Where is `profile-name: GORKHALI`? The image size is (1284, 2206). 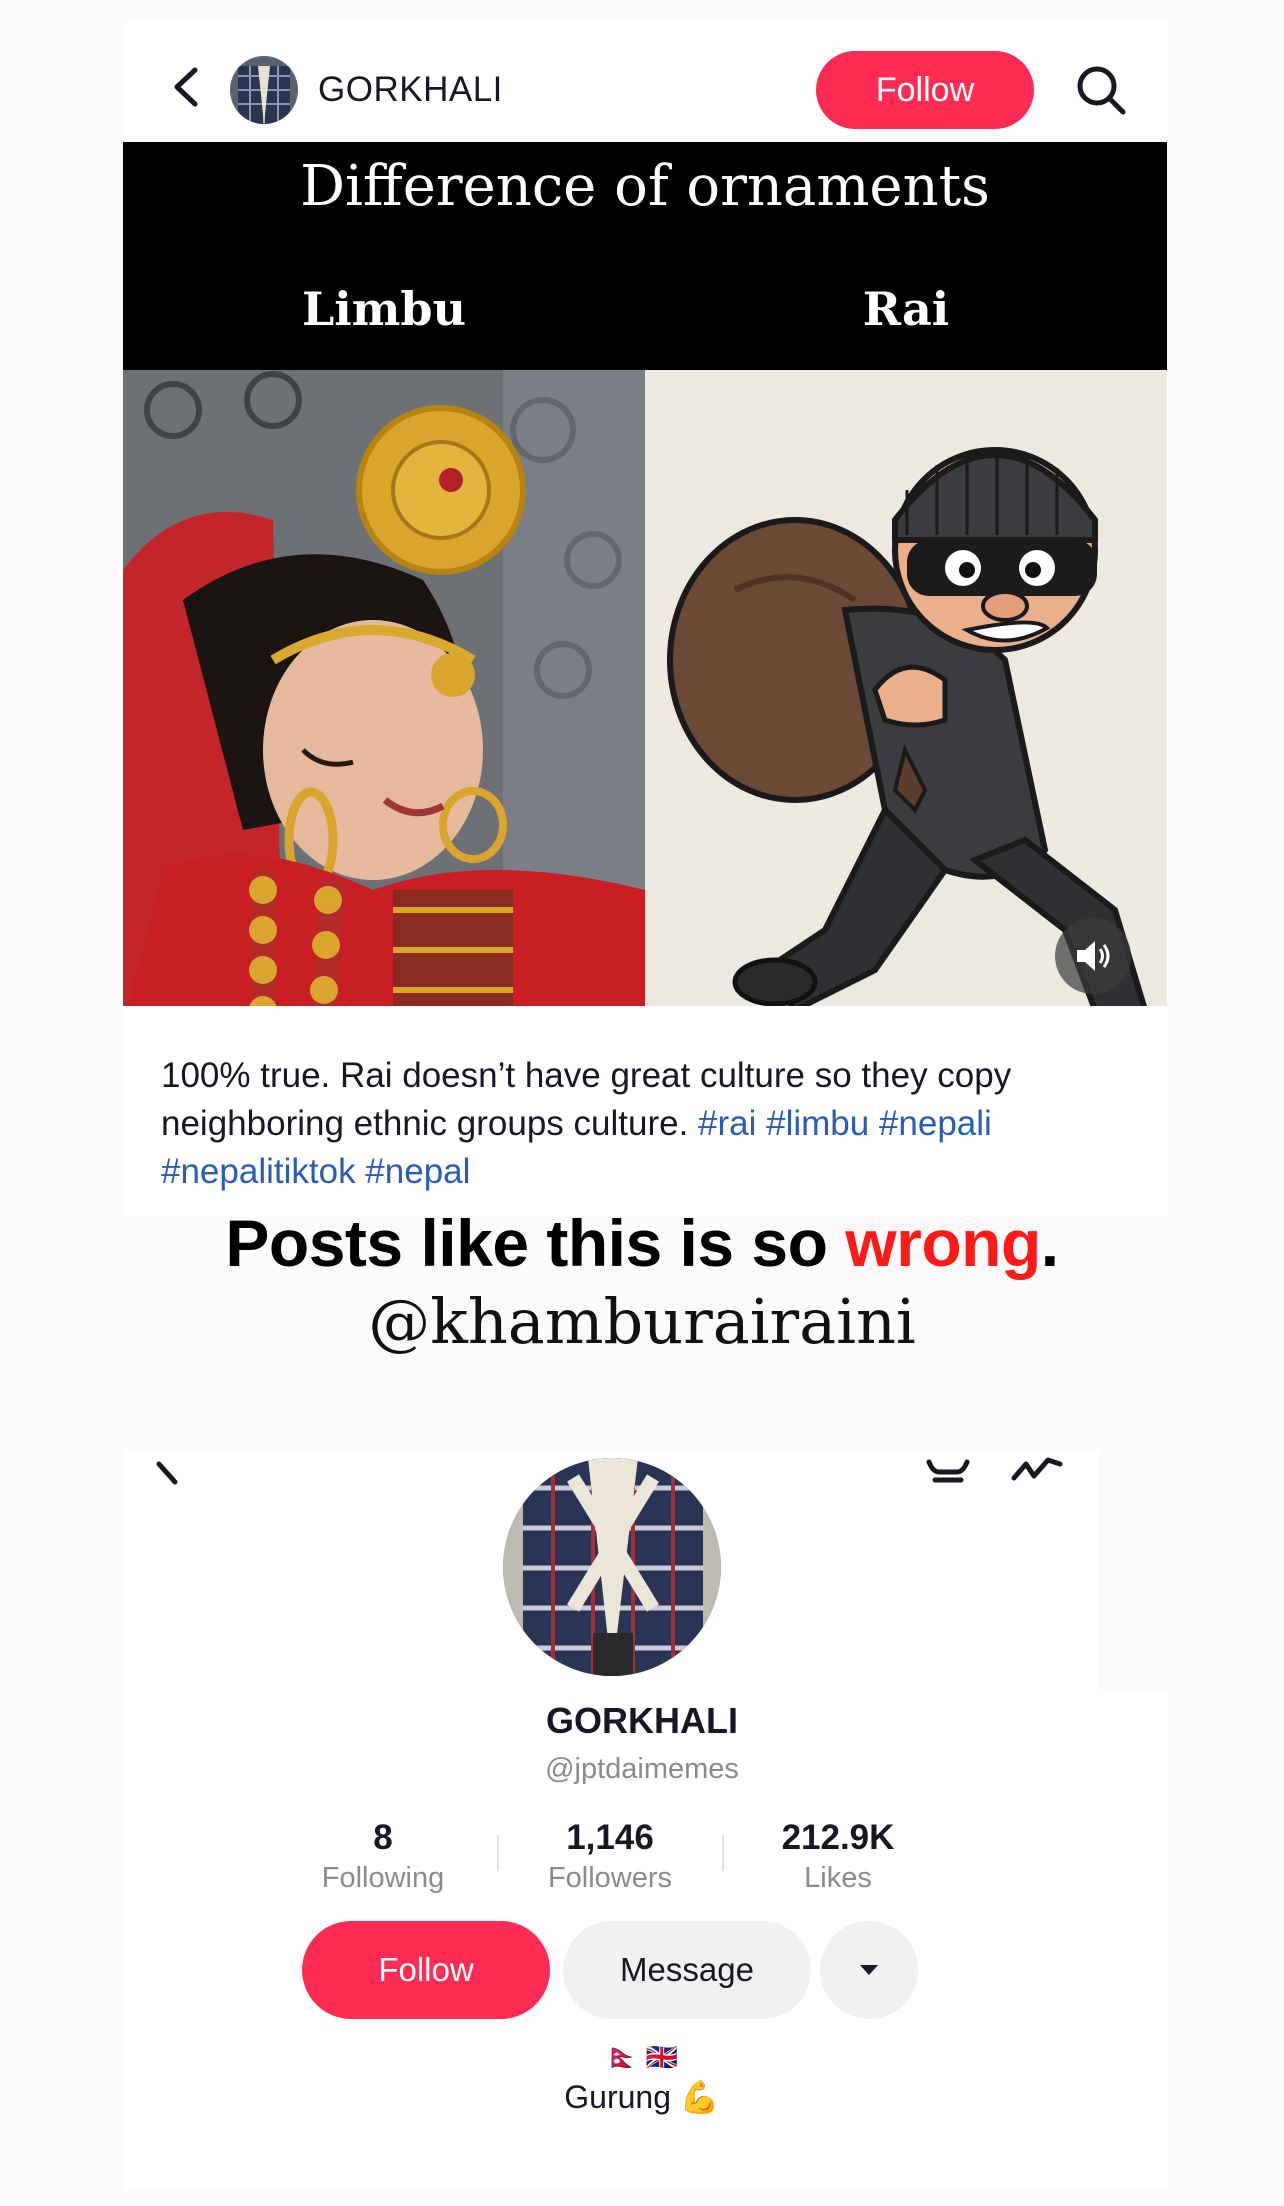
profile-name: GORKHALI is located at coordinates (642, 1720).